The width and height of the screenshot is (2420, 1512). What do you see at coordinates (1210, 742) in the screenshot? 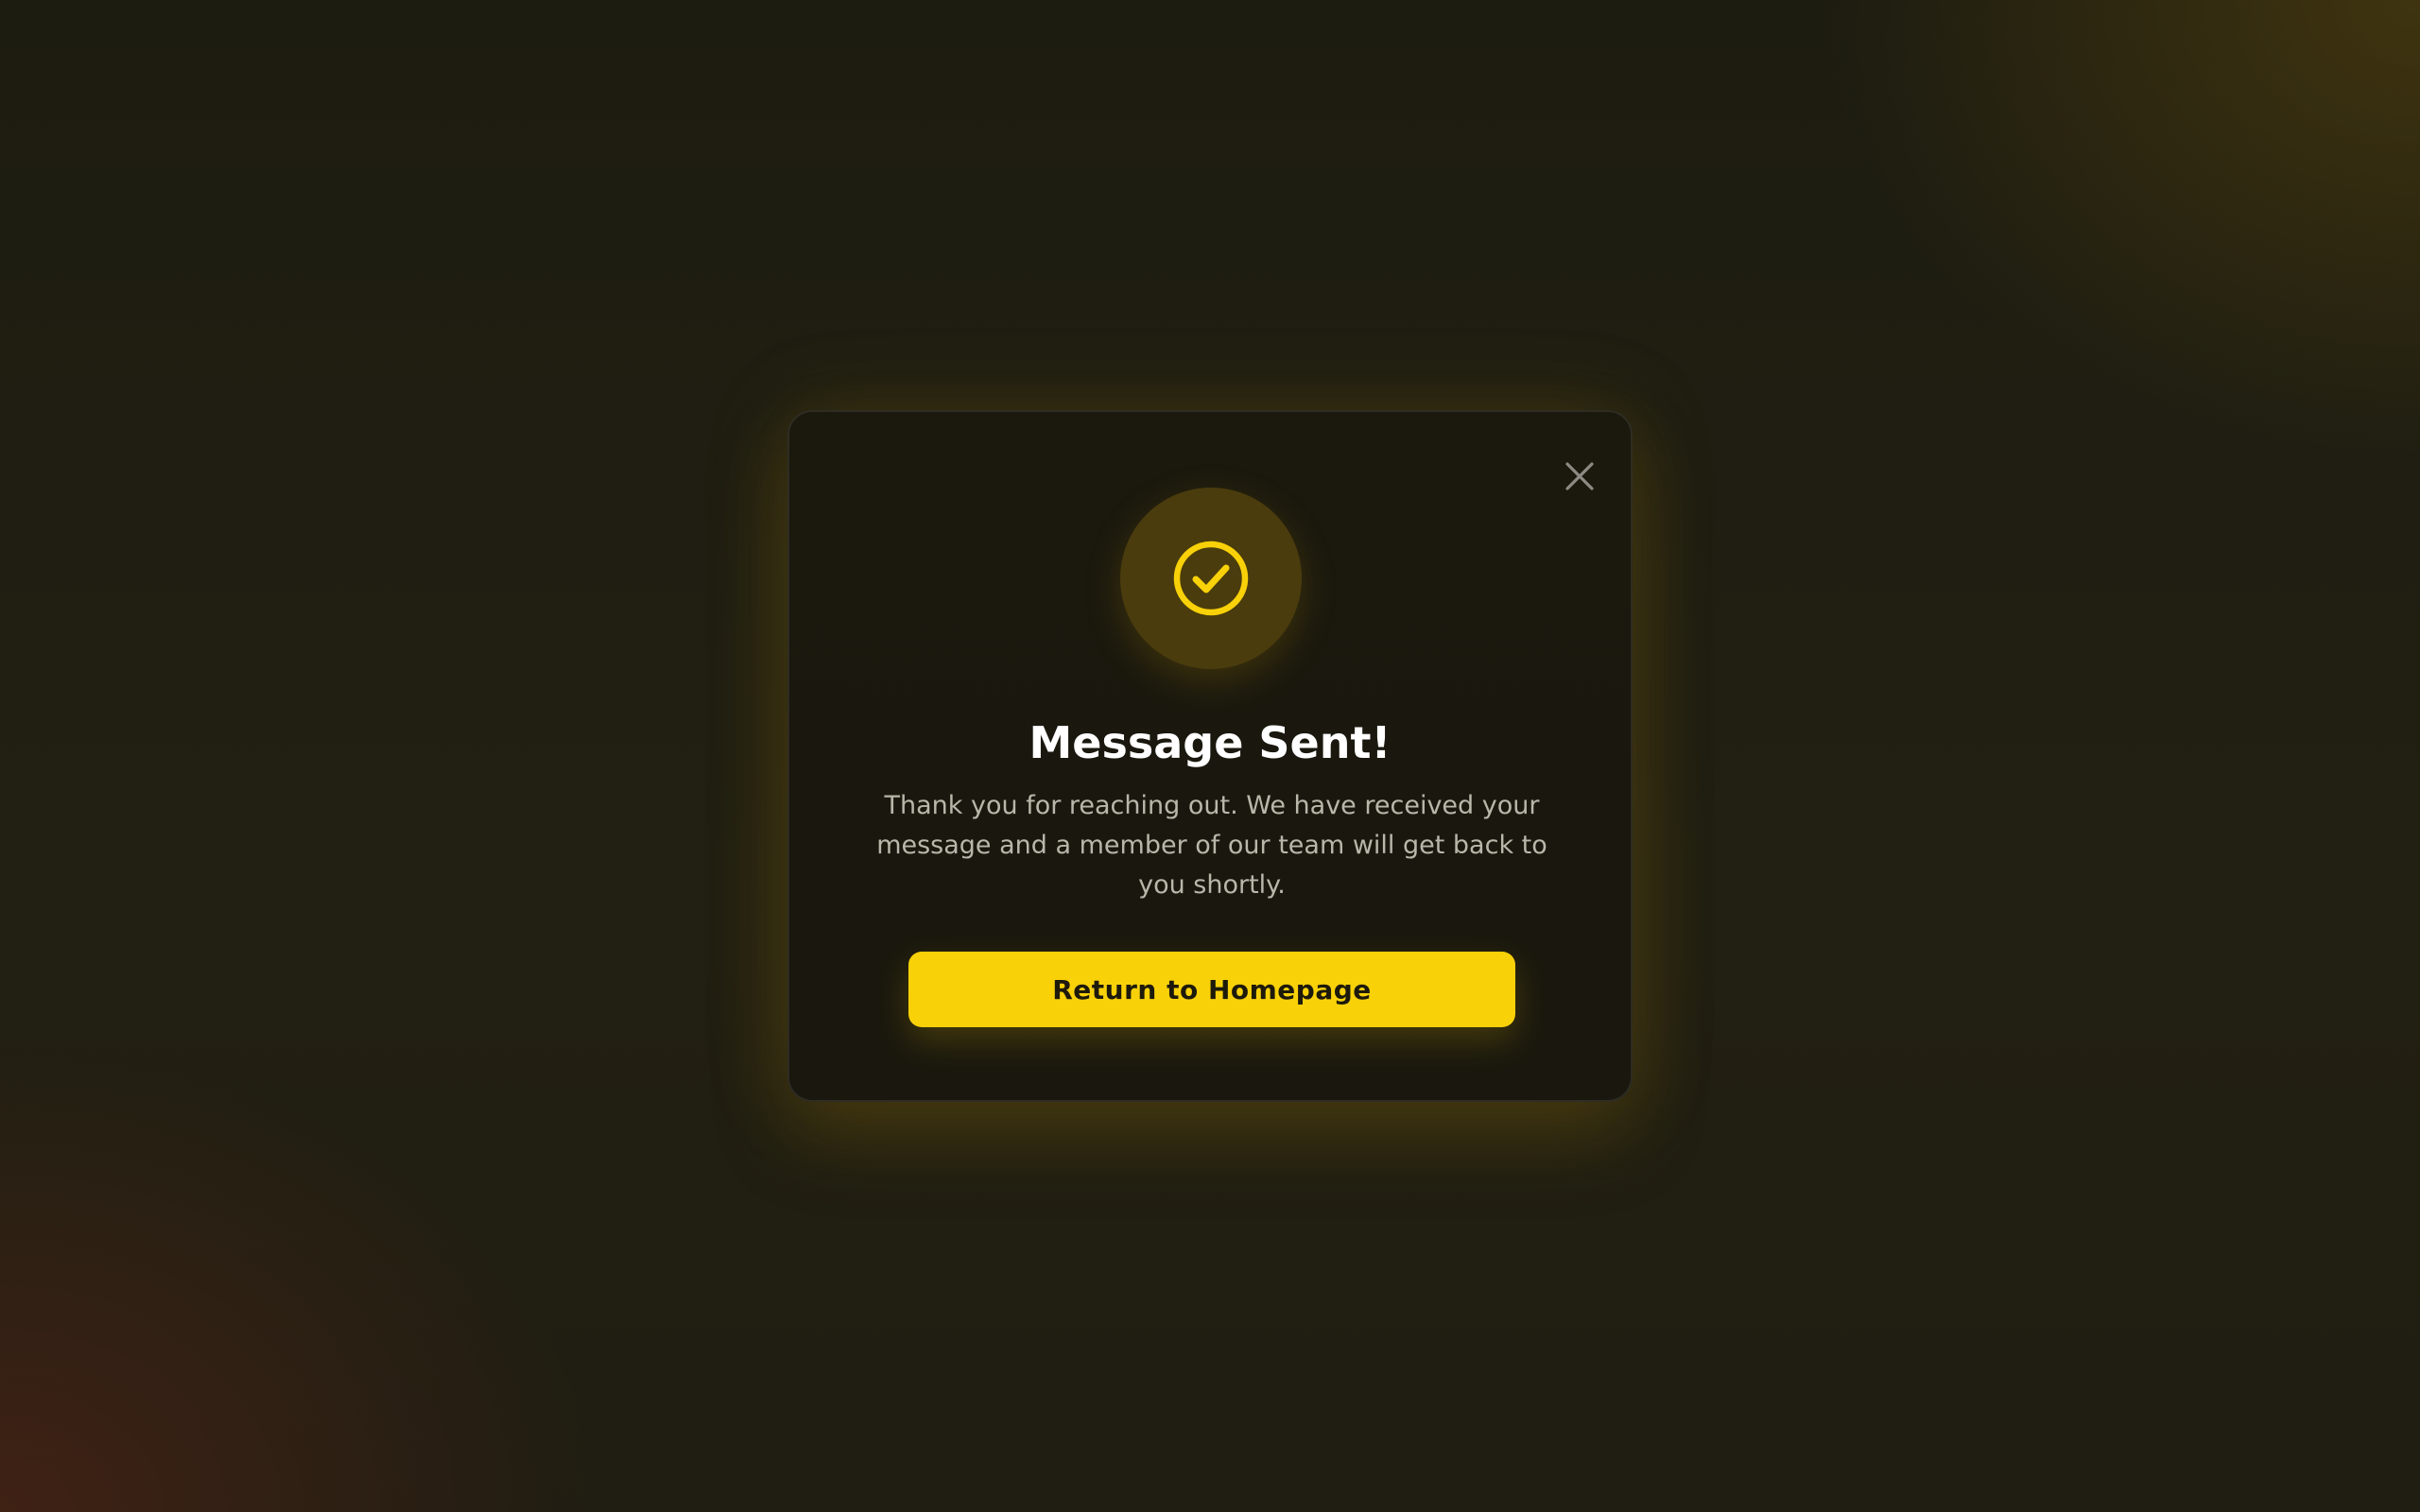
I see `dialog-title: Message Sent!` at bounding box center [1210, 742].